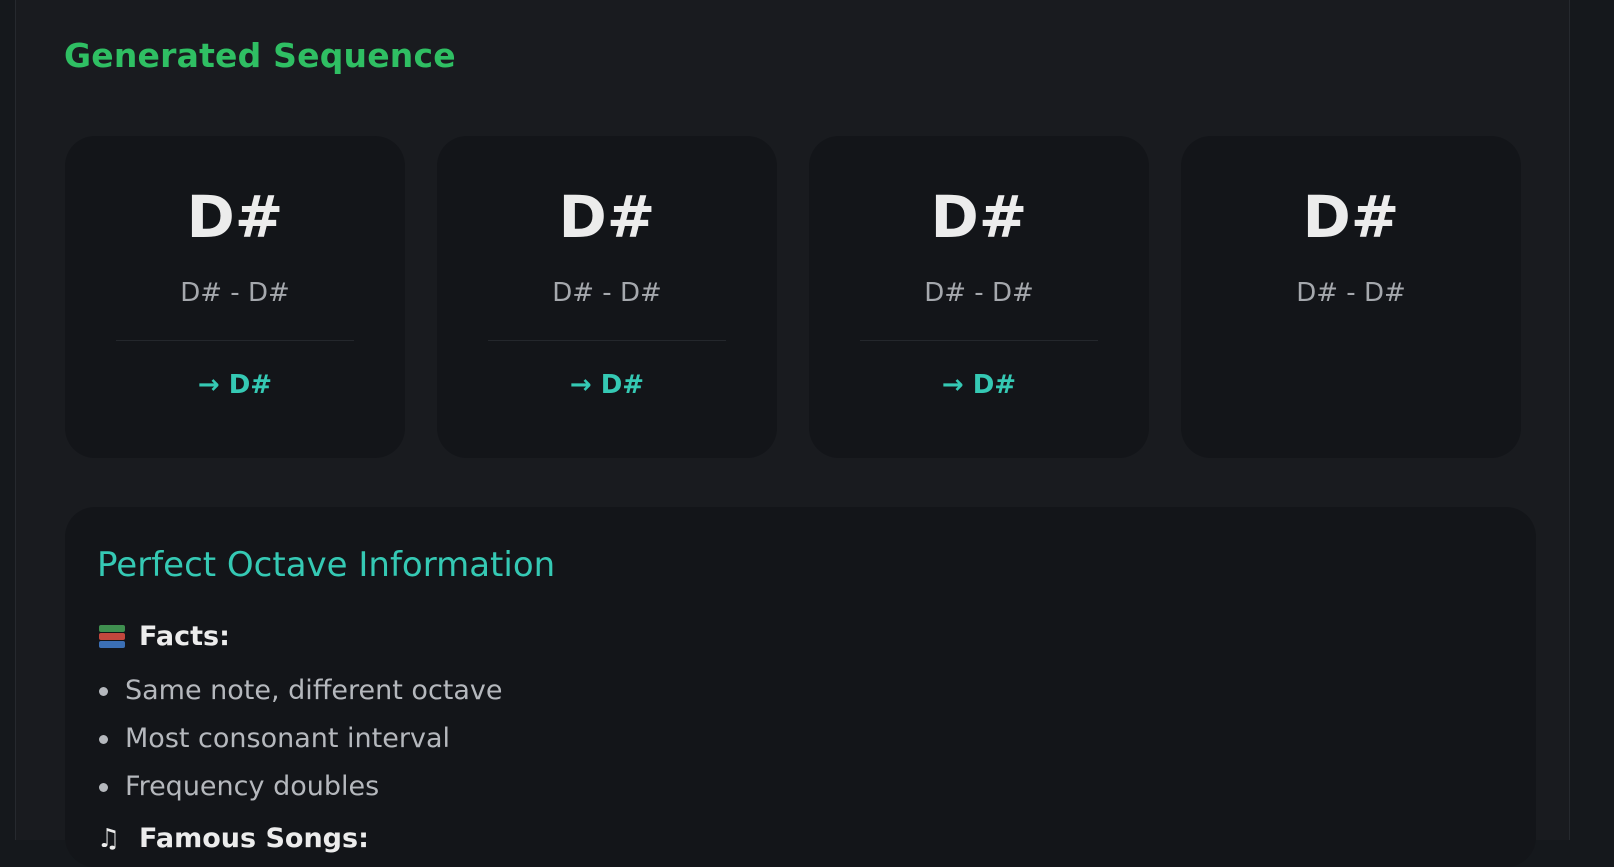 This screenshot has height=867, width=1614. I want to click on list-item: Frequency doubles, so click(300, 787).